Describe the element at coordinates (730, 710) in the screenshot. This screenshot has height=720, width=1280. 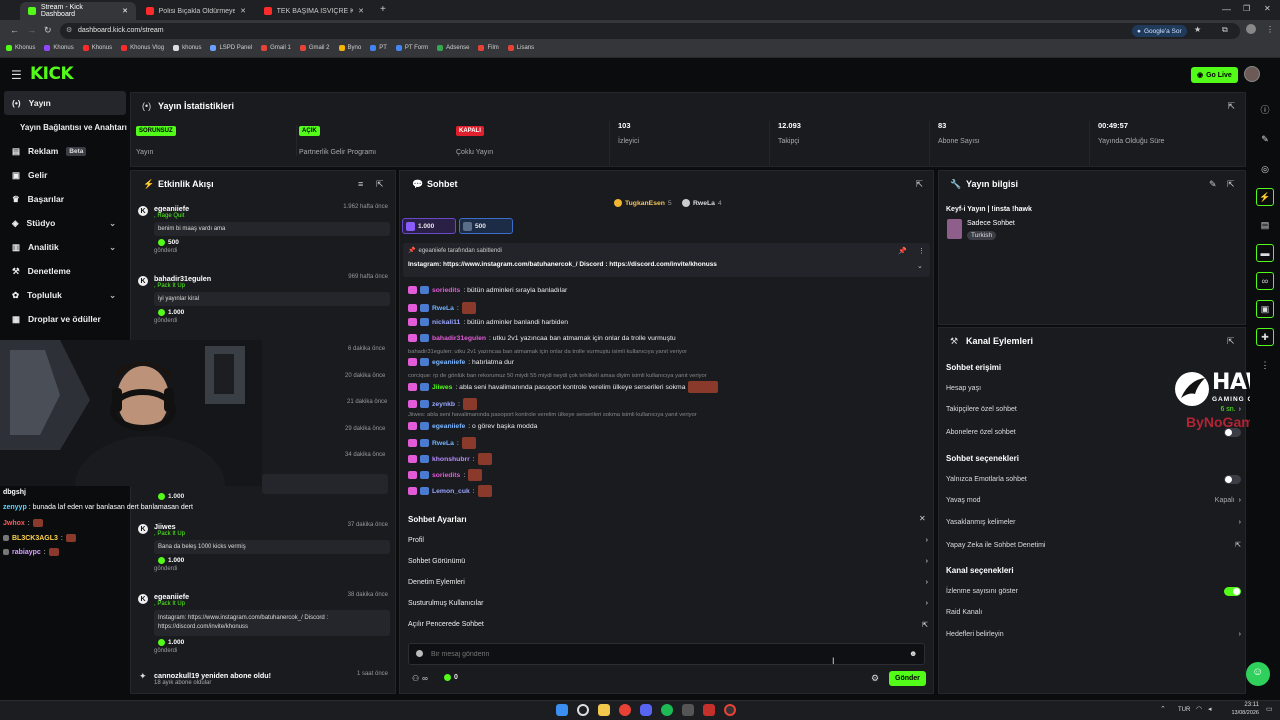
I see `app2-icon` at that location.